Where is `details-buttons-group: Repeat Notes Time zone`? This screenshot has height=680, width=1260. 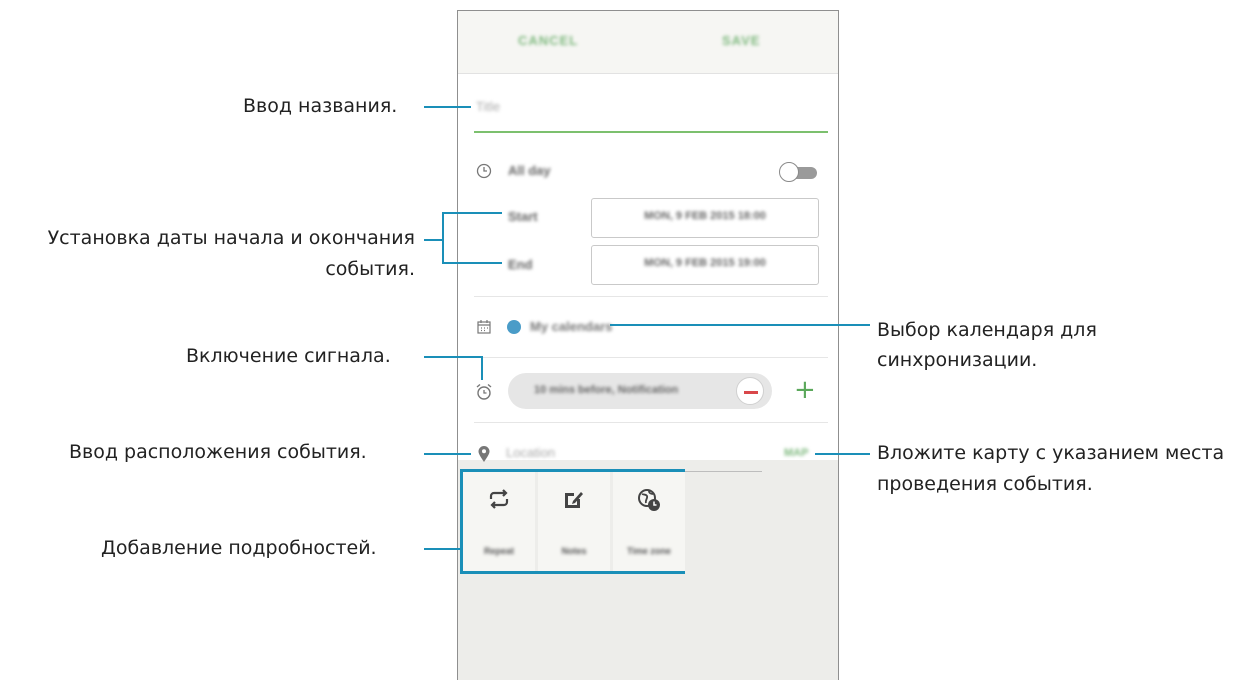 details-buttons-group: Repeat Notes Time zone is located at coordinates (572, 521).